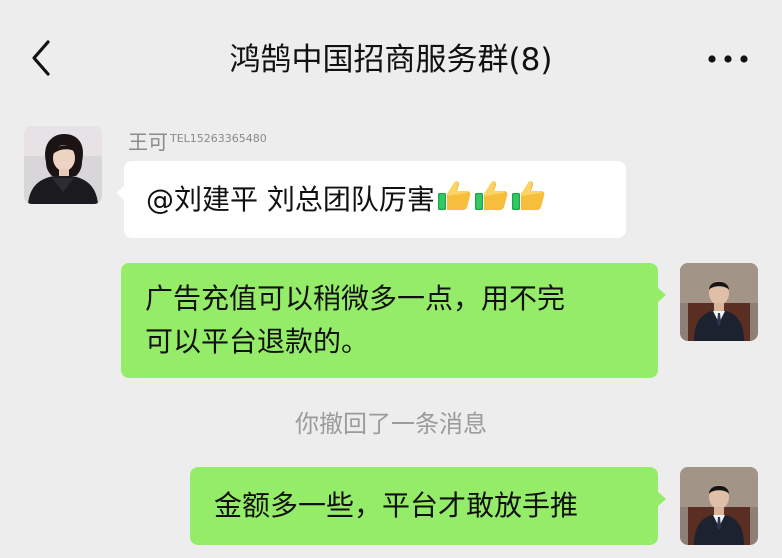  What do you see at coordinates (148, 142) in the screenshot?
I see `sender-name-text: 王可` at bounding box center [148, 142].